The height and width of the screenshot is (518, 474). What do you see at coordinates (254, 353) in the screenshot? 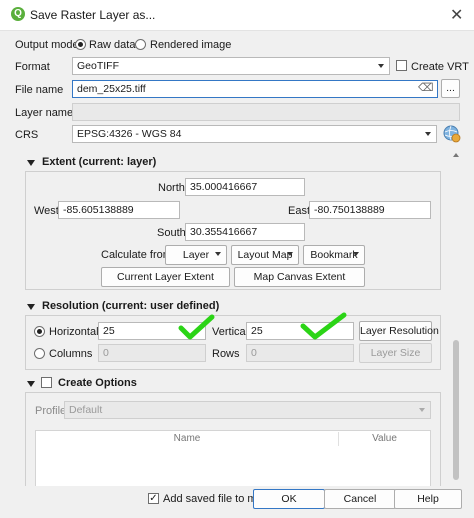
I see `rows-value: 0` at bounding box center [254, 353].